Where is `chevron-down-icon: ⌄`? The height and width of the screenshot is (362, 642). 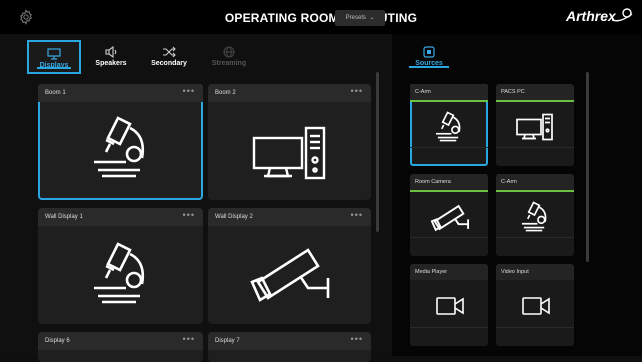 chevron-down-icon: ⌄ is located at coordinates (371, 18).